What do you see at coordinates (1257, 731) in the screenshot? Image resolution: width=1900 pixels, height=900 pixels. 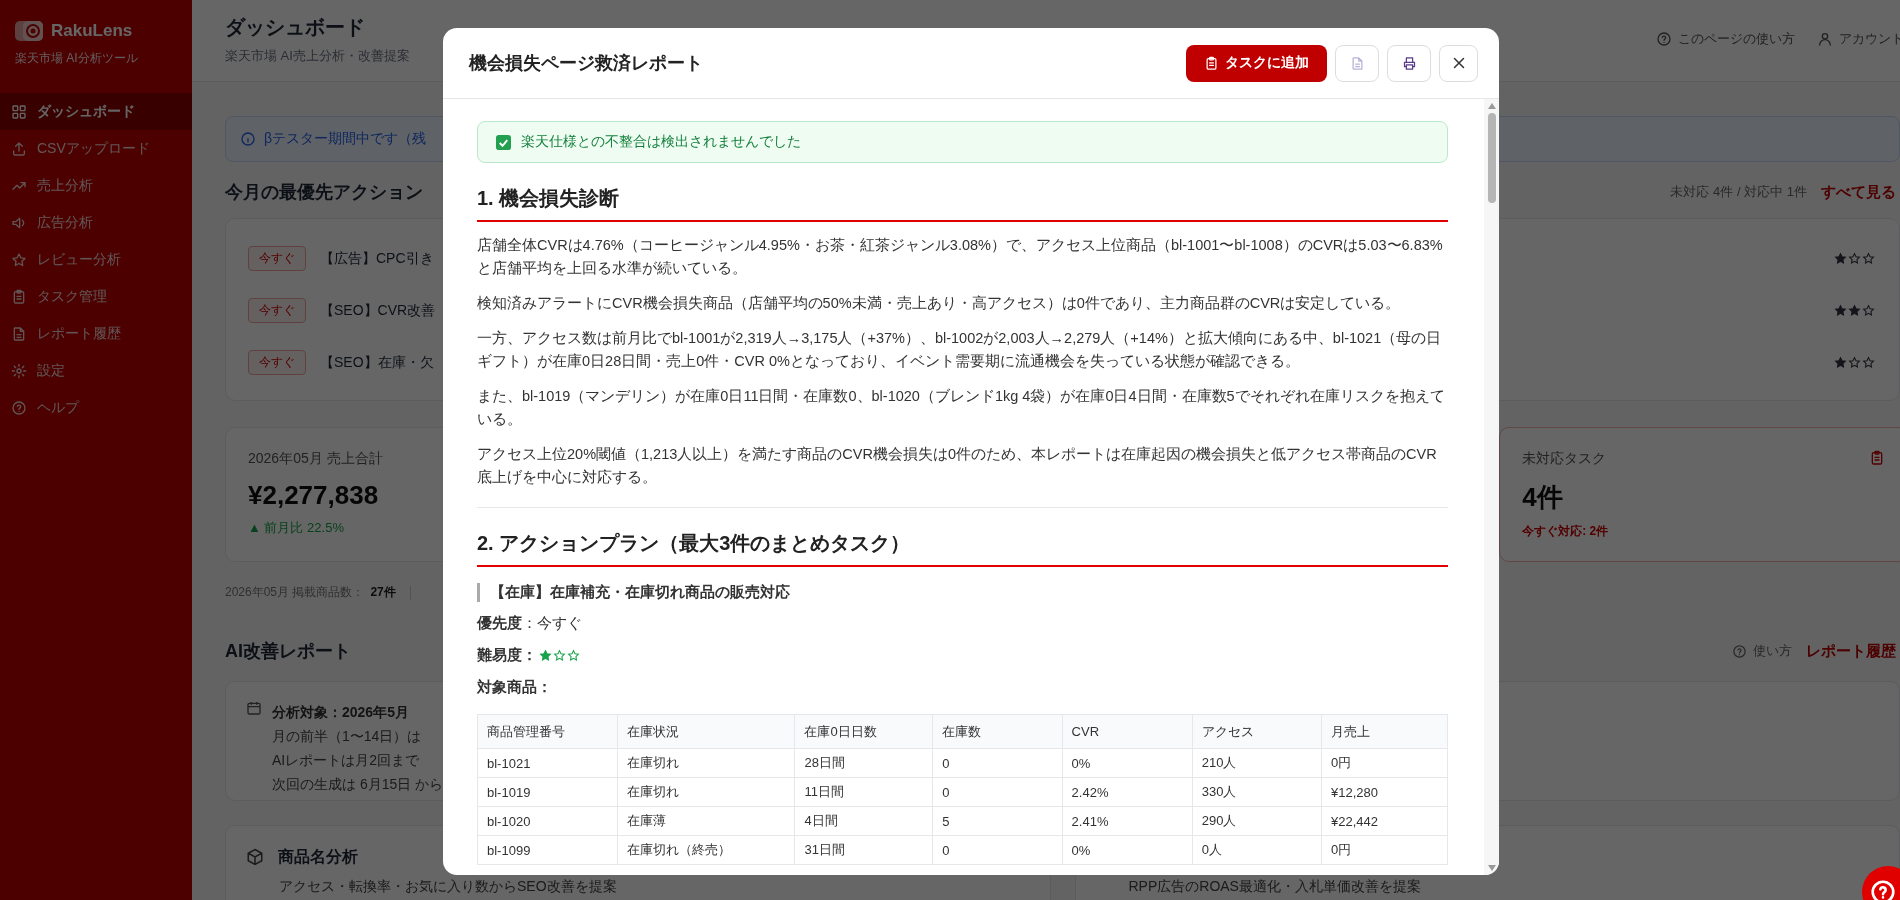 I see `column-header: アクセス` at bounding box center [1257, 731].